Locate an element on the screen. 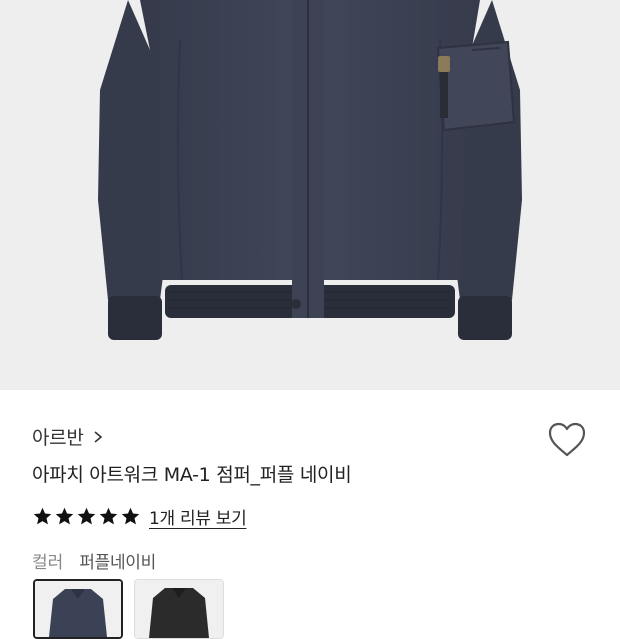  color-swatch-purple-navy is located at coordinates (78, 609).